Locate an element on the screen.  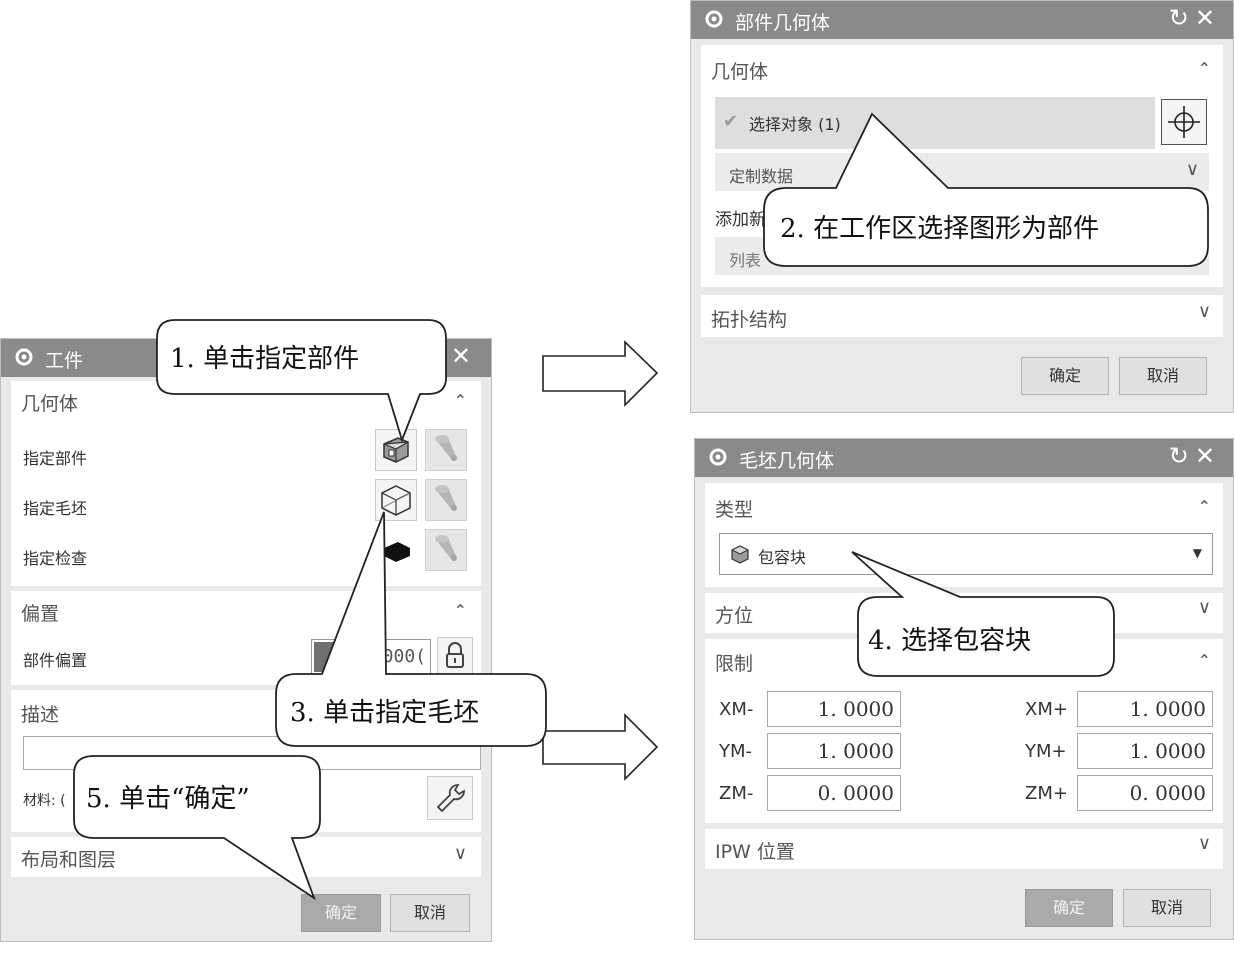
callout-2-text: 2. 在工作区选择图形为部件 is located at coordinates (940, 229).